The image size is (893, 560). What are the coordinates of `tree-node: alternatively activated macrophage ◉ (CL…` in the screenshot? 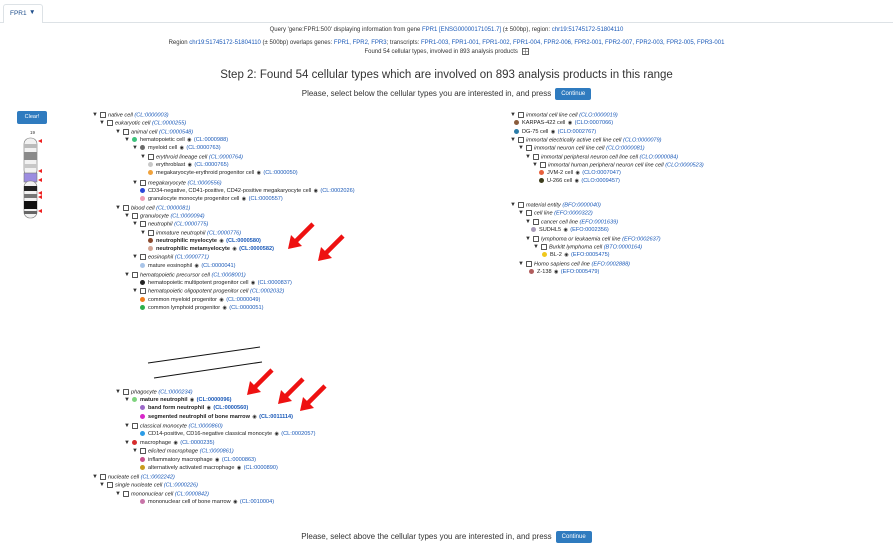 It's located at (209, 468).